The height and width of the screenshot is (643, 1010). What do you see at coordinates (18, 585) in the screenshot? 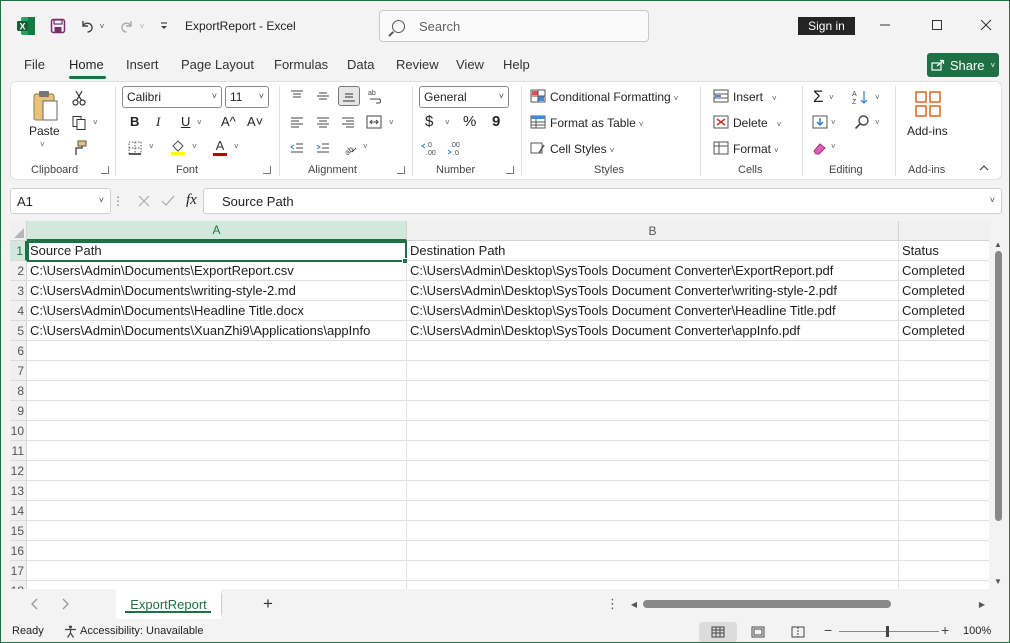
I see `row-header: 18` at bounding box center [18, 585].